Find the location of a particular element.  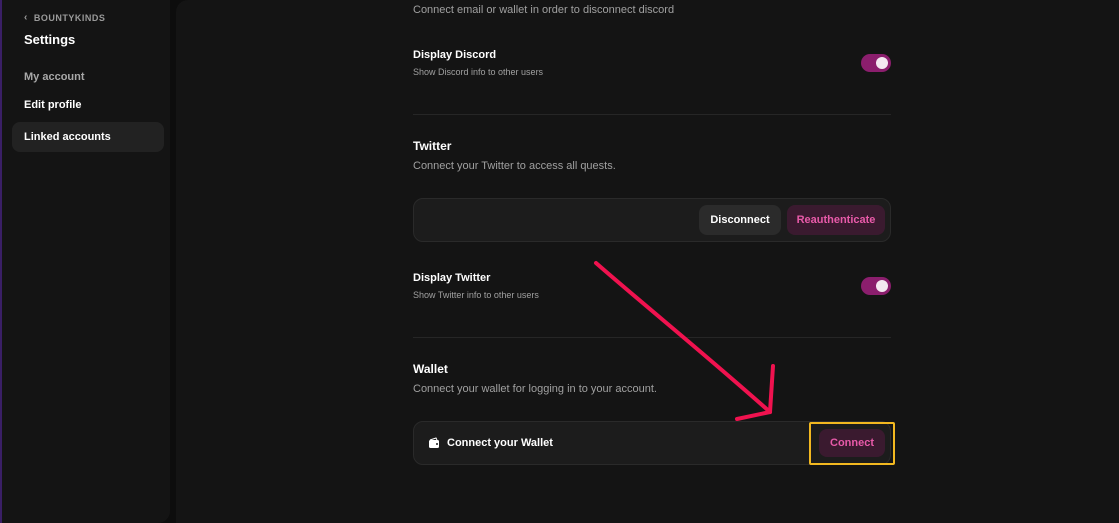

sidebar-item-my-account: My account is located at coordinates (88, 77).